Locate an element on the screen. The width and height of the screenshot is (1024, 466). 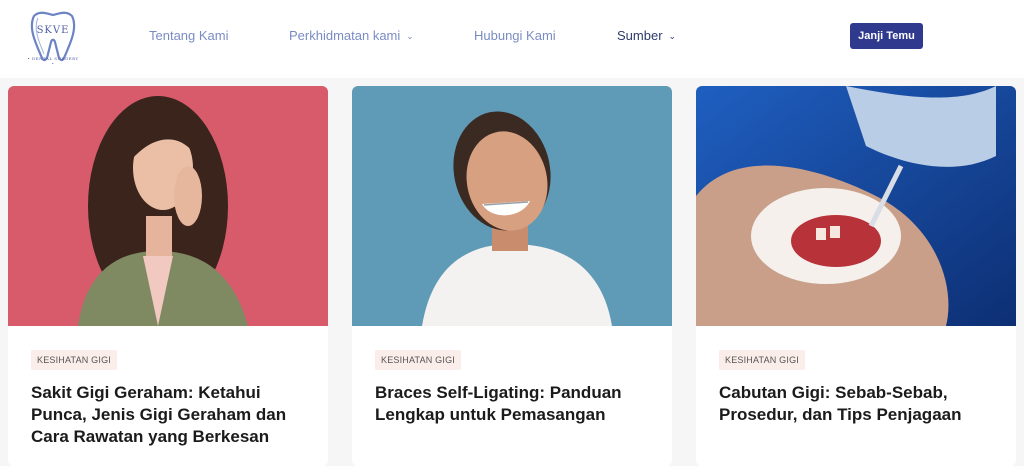
nav-tentang-kami: Tentang Kami is located at coordinates (189, 35).